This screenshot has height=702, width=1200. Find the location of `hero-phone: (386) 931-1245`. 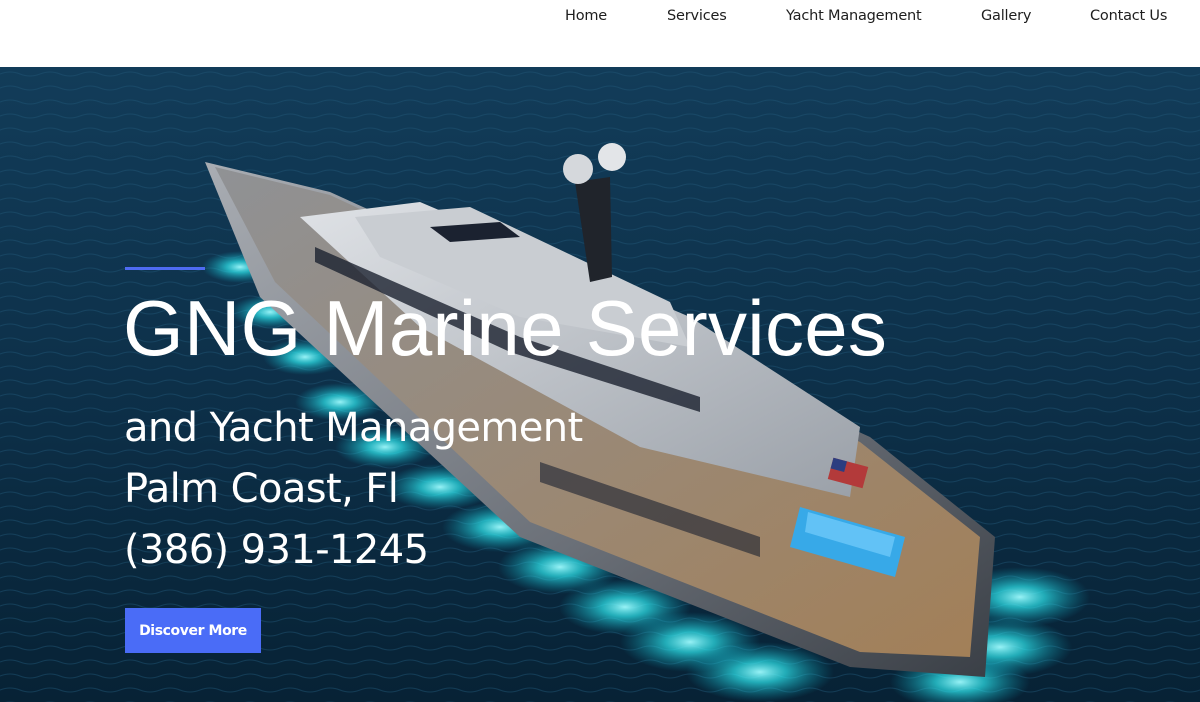

hero-phone: (386) 931-1245 is located at coordinates (276, 550).